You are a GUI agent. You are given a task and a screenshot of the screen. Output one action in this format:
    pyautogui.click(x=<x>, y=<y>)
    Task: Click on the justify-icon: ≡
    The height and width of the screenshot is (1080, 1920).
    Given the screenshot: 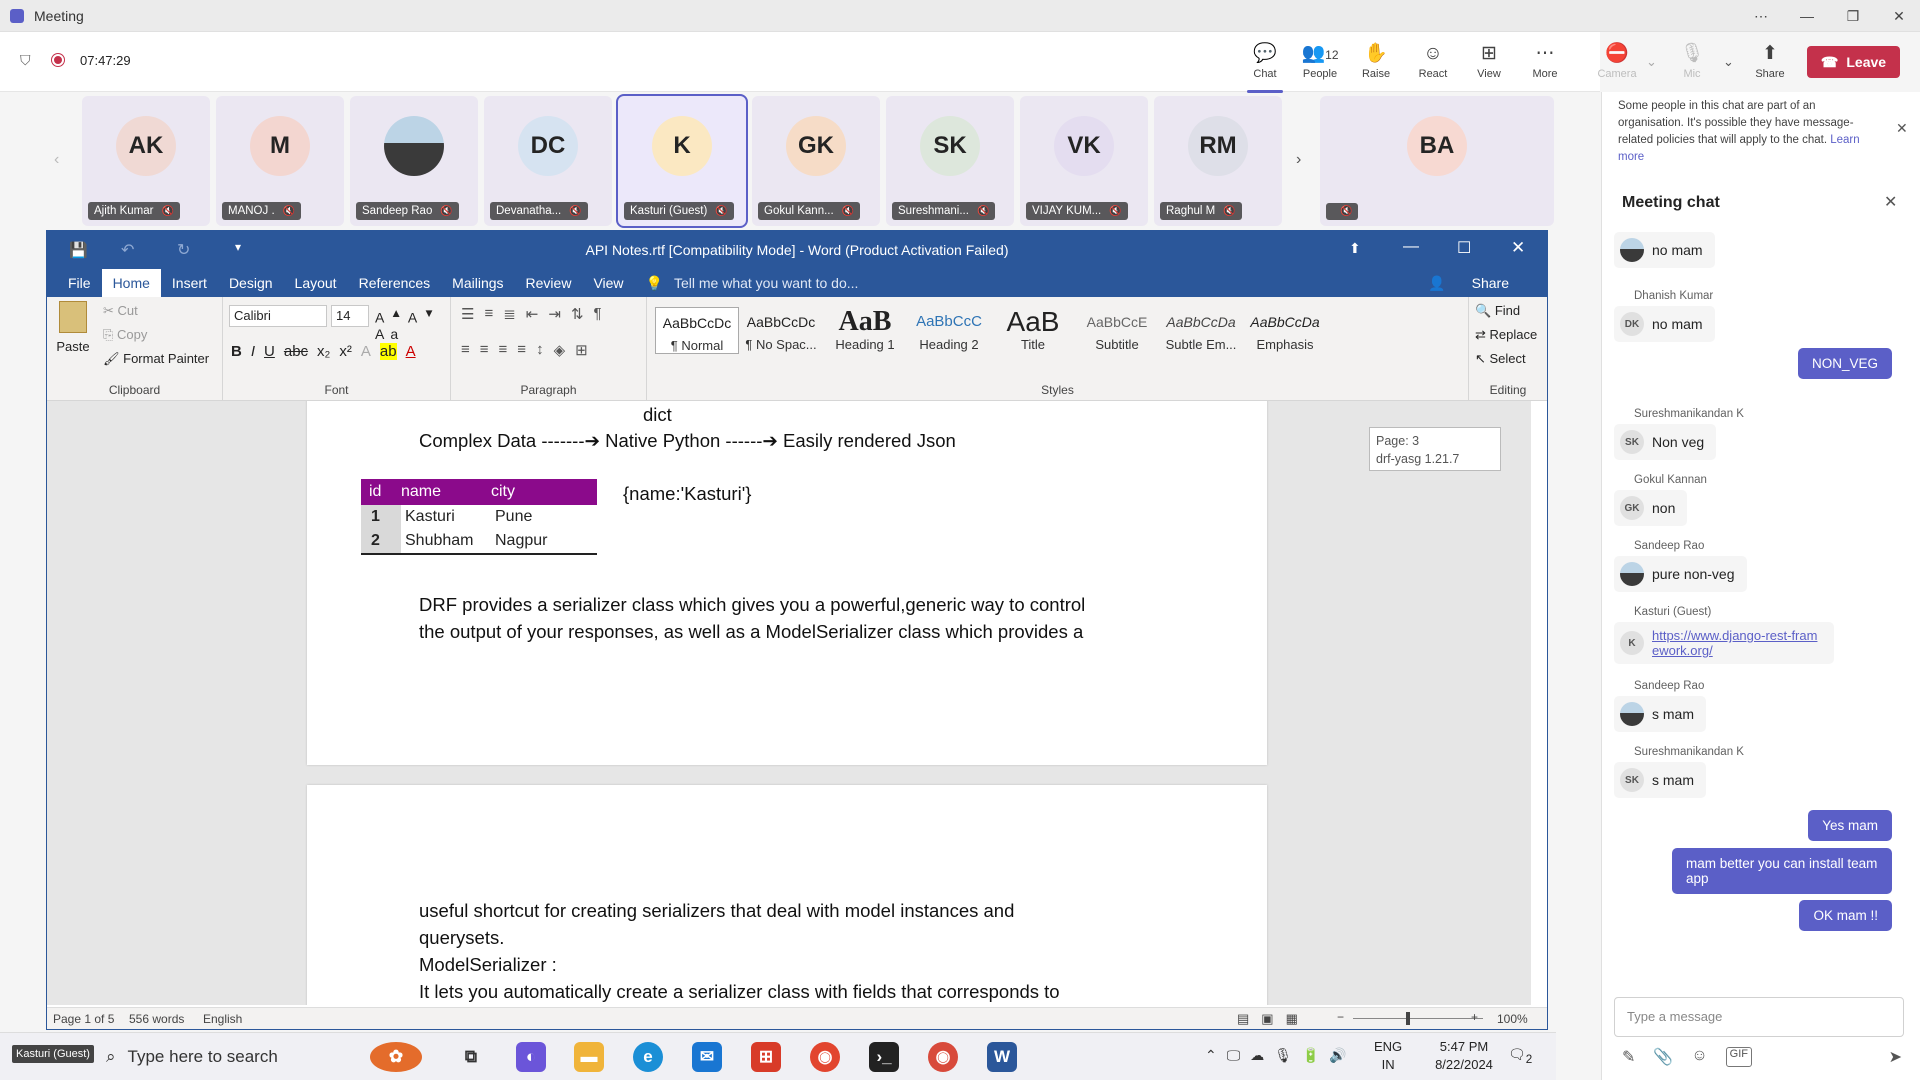 What is the action you would take?
    pyautogui.click(x=521, y=350)
    